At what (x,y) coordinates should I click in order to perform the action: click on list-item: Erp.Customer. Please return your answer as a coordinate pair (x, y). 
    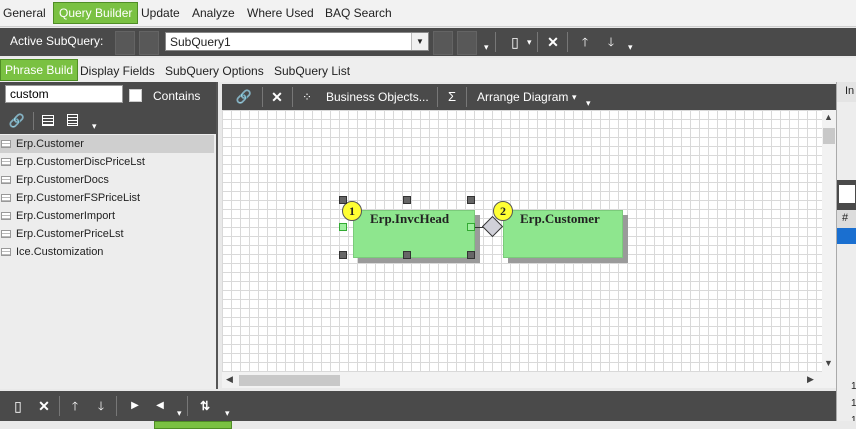
    Looking at the image, I should click on (107, 144).